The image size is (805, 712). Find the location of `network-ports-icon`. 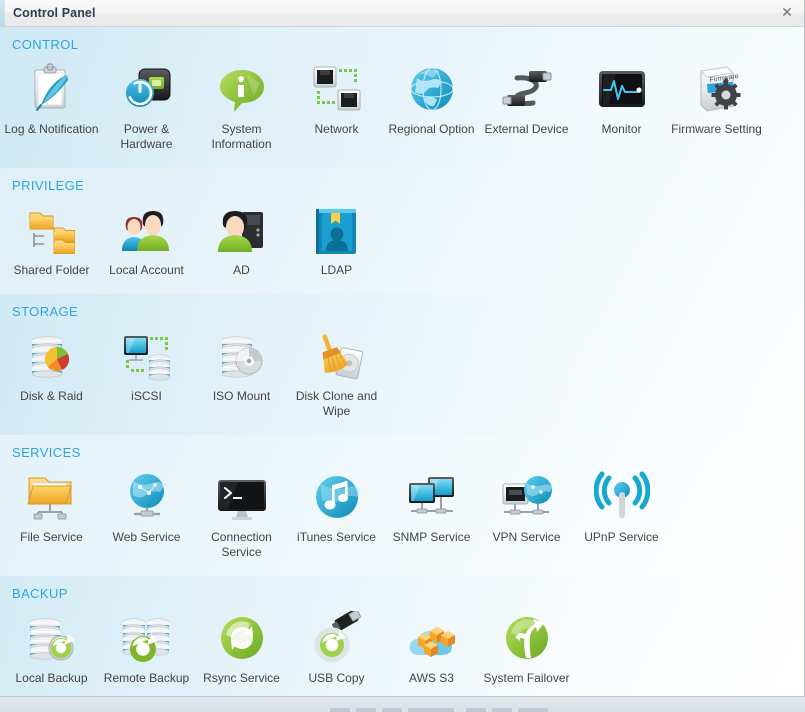

network-ports-icon is located at coordinates (337, 90).